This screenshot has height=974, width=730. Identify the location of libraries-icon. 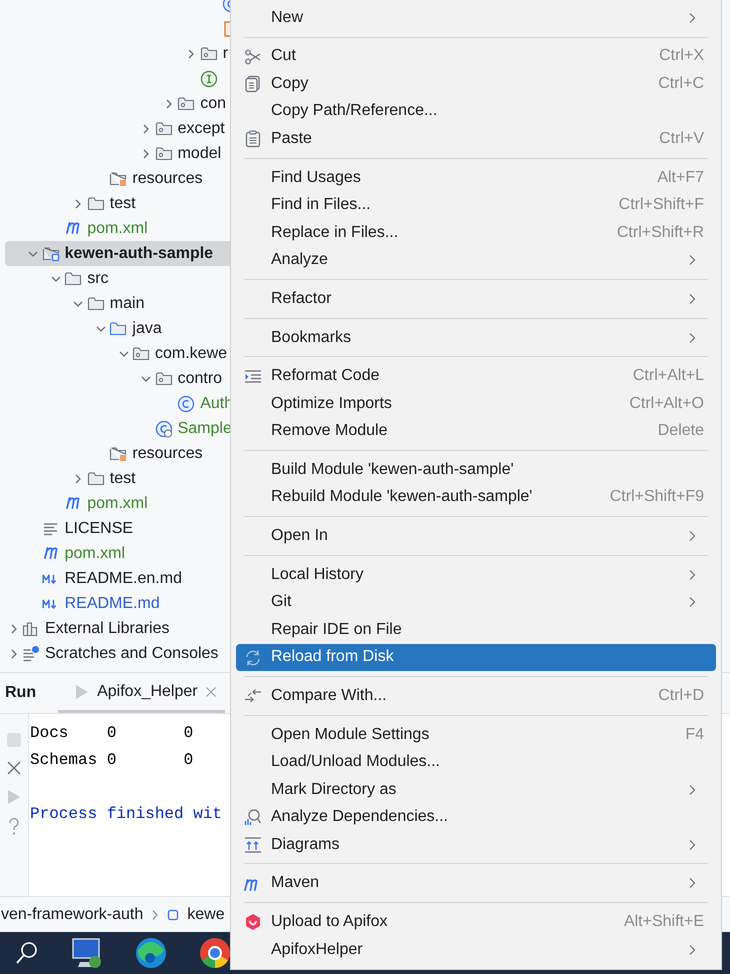
(31, 628).